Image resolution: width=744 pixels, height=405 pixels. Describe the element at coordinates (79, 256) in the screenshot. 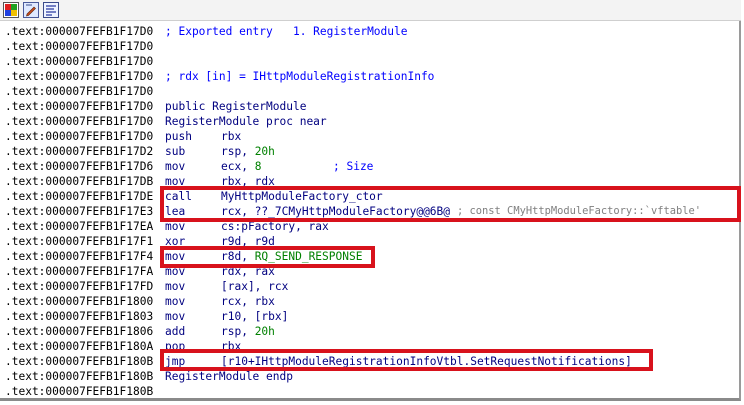

I see `address-label: .text:000007FEFB1F17F4` at that location.